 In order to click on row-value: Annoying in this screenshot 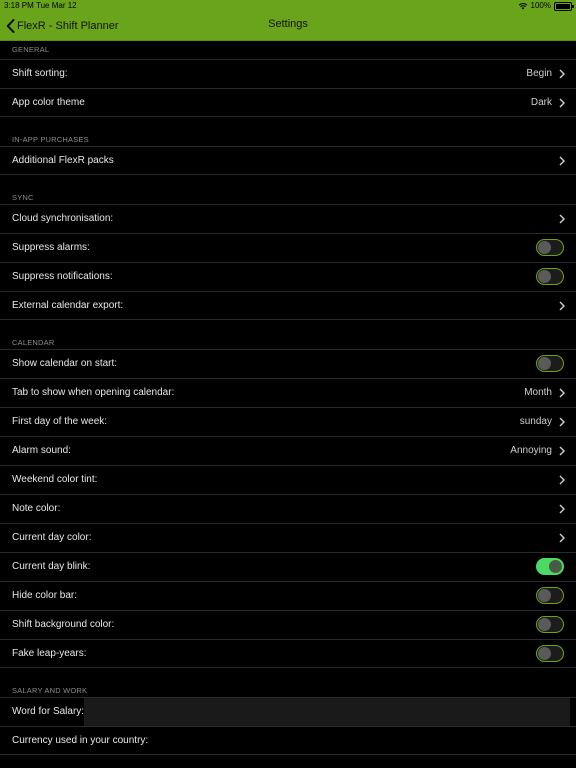, I will do `click(531, 450)`.